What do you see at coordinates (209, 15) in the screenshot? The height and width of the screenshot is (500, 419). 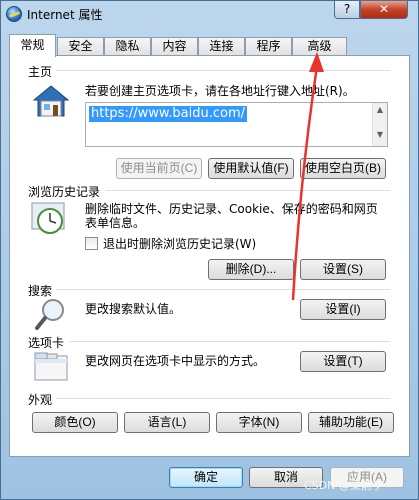 I see `title-bar: Internet 属性 ? ✕` at bounding box center [209, 15].